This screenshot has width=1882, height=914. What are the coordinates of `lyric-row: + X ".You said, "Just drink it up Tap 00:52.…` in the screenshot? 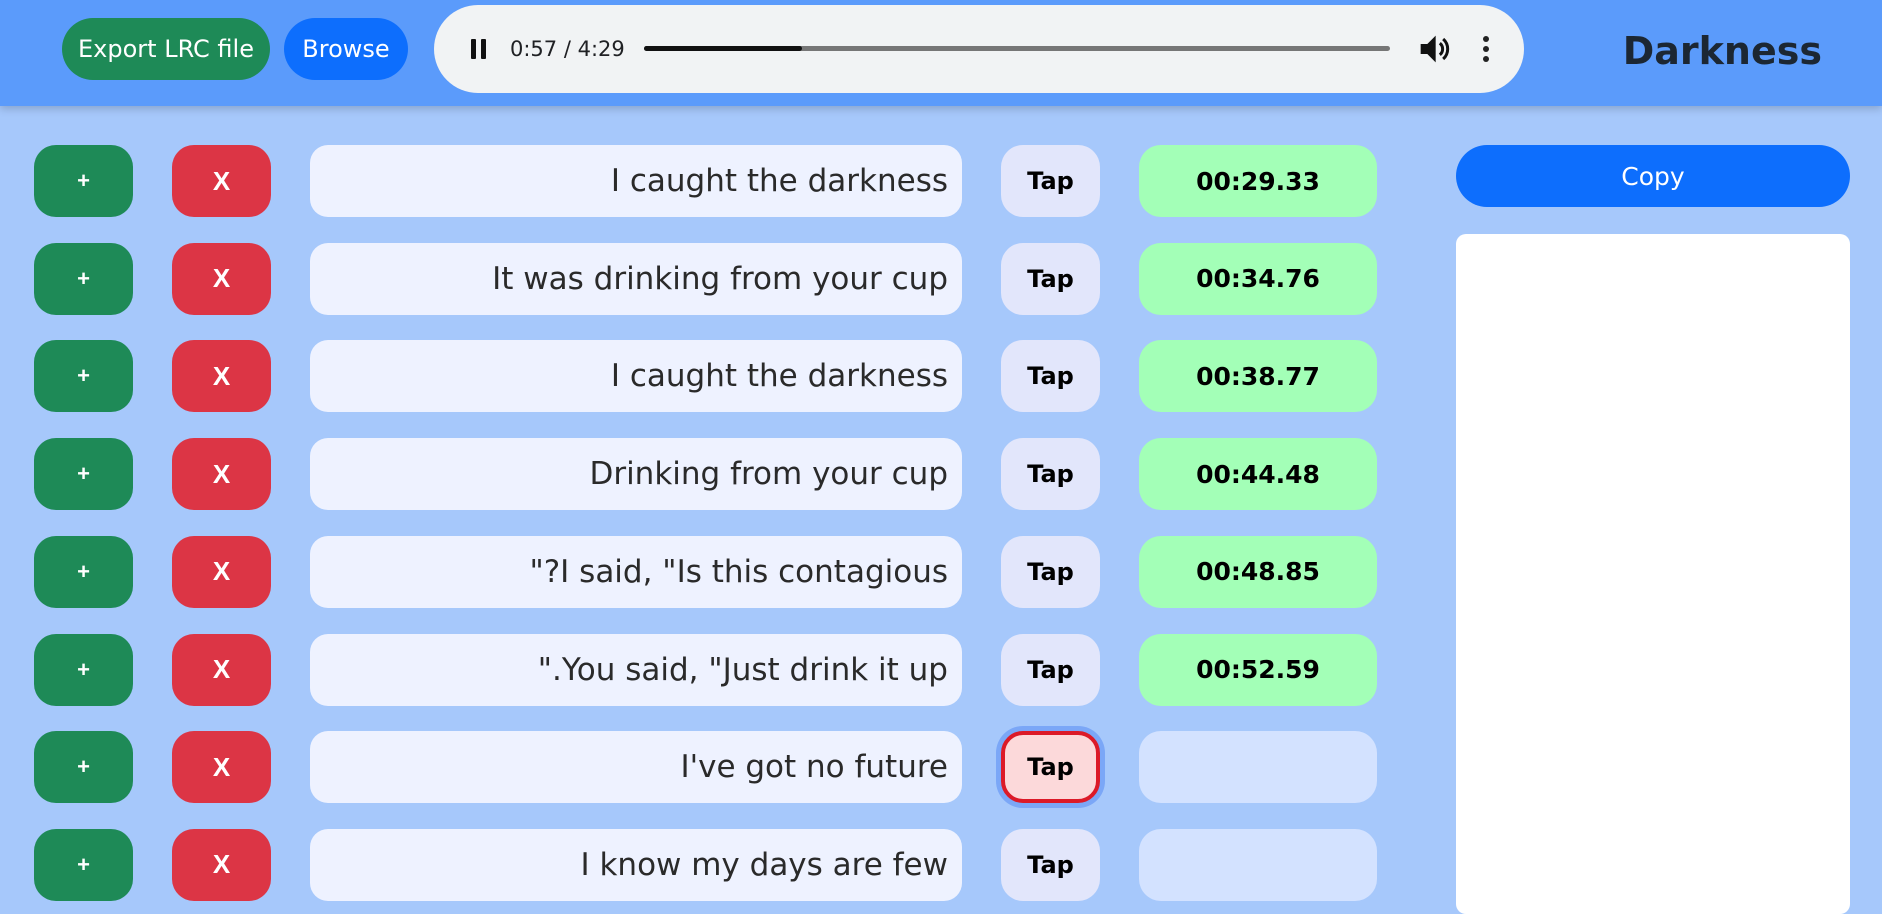 It's located at (700, 669).